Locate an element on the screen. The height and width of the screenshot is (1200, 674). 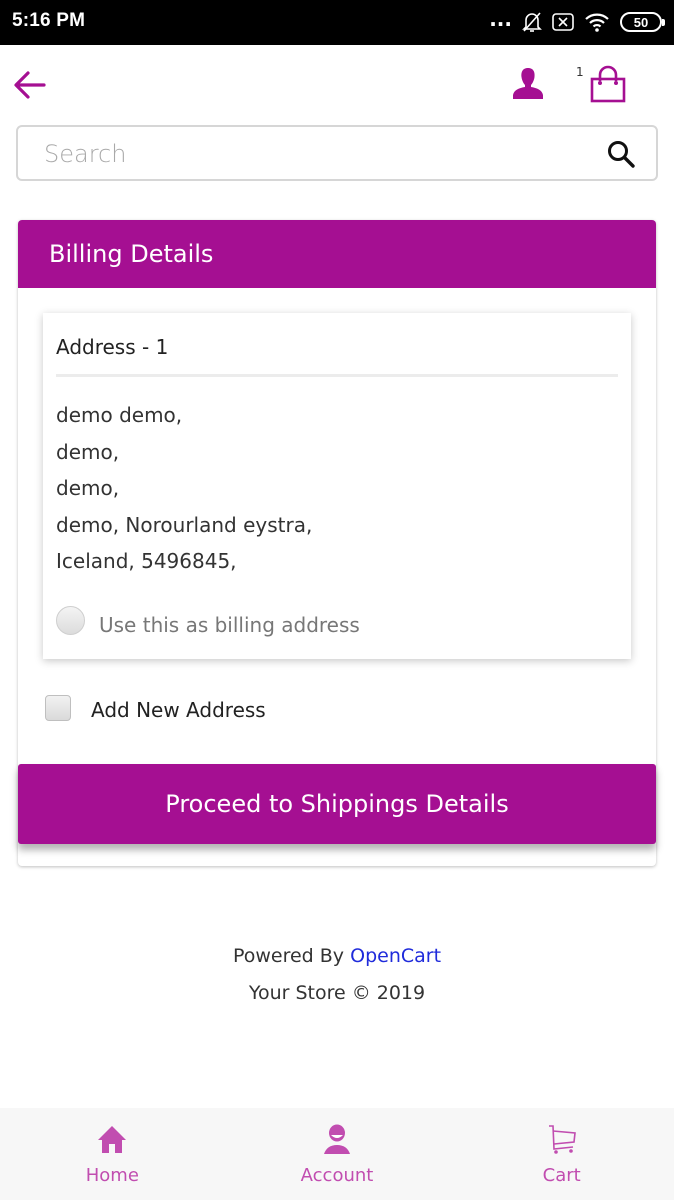
use-as-billing-option: Use this as billing address is located at coordinates (208, 620).